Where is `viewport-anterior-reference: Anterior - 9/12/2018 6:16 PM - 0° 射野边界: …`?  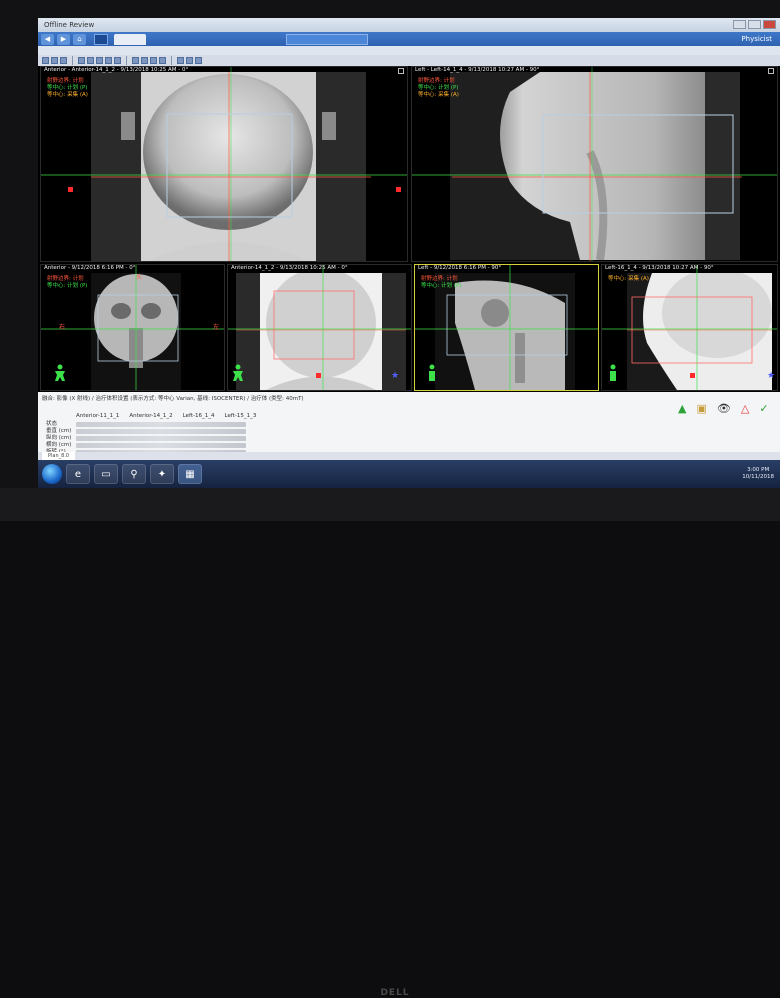 viewport-anterior-reference: Anterior - 9/12/2018 6:16 PM - 0° 射野边界: … is located at coordinates (132, 327).